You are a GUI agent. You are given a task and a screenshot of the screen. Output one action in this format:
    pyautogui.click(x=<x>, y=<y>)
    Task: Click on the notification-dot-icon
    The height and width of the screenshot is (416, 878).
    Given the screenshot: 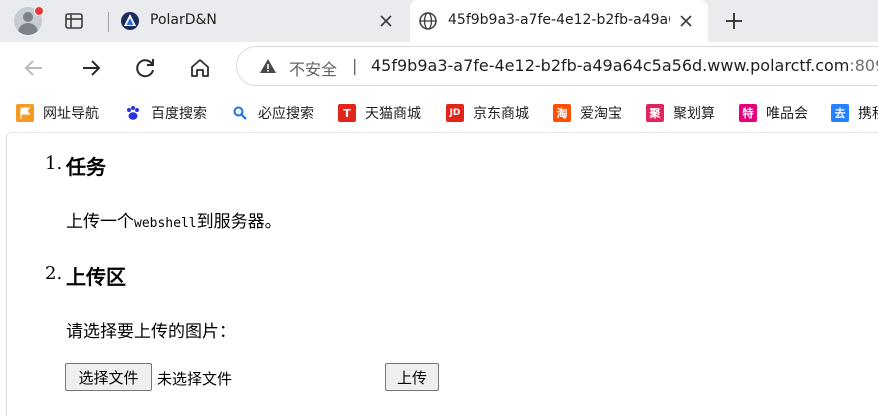 What is the action you would take?
    pyautogui.click(x=39, y=11)
    